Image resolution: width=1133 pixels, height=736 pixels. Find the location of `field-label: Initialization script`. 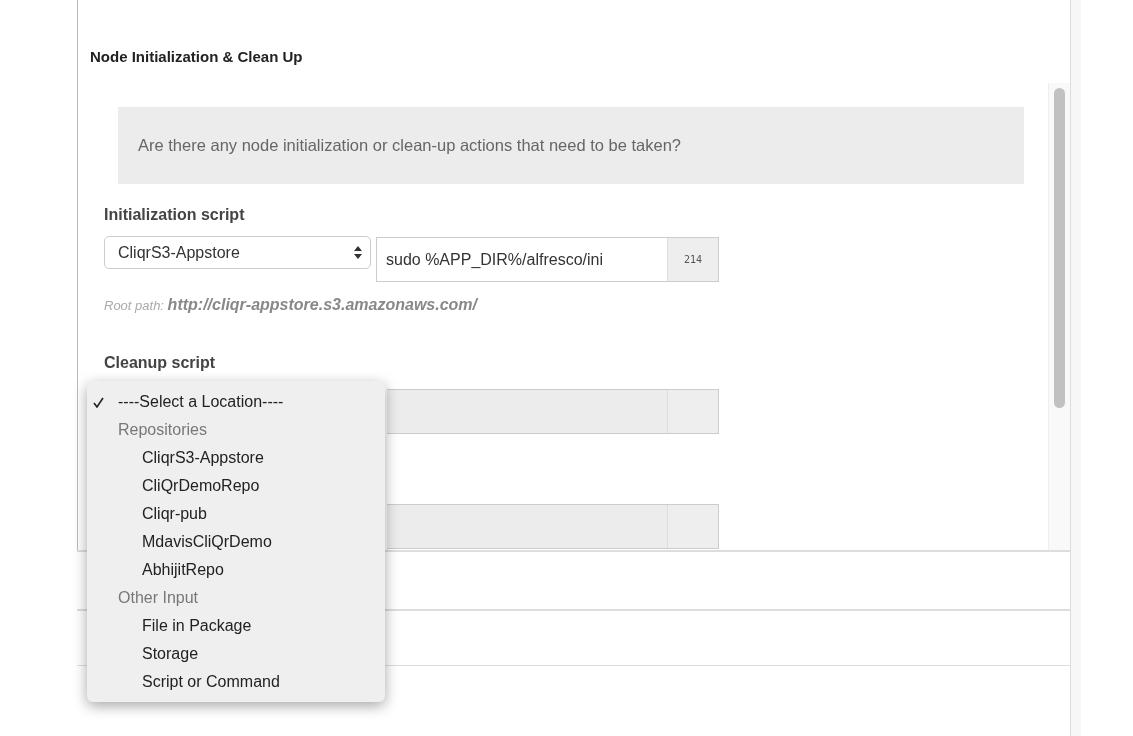

field-label: Initialization script is located at coordinates (174, 215).